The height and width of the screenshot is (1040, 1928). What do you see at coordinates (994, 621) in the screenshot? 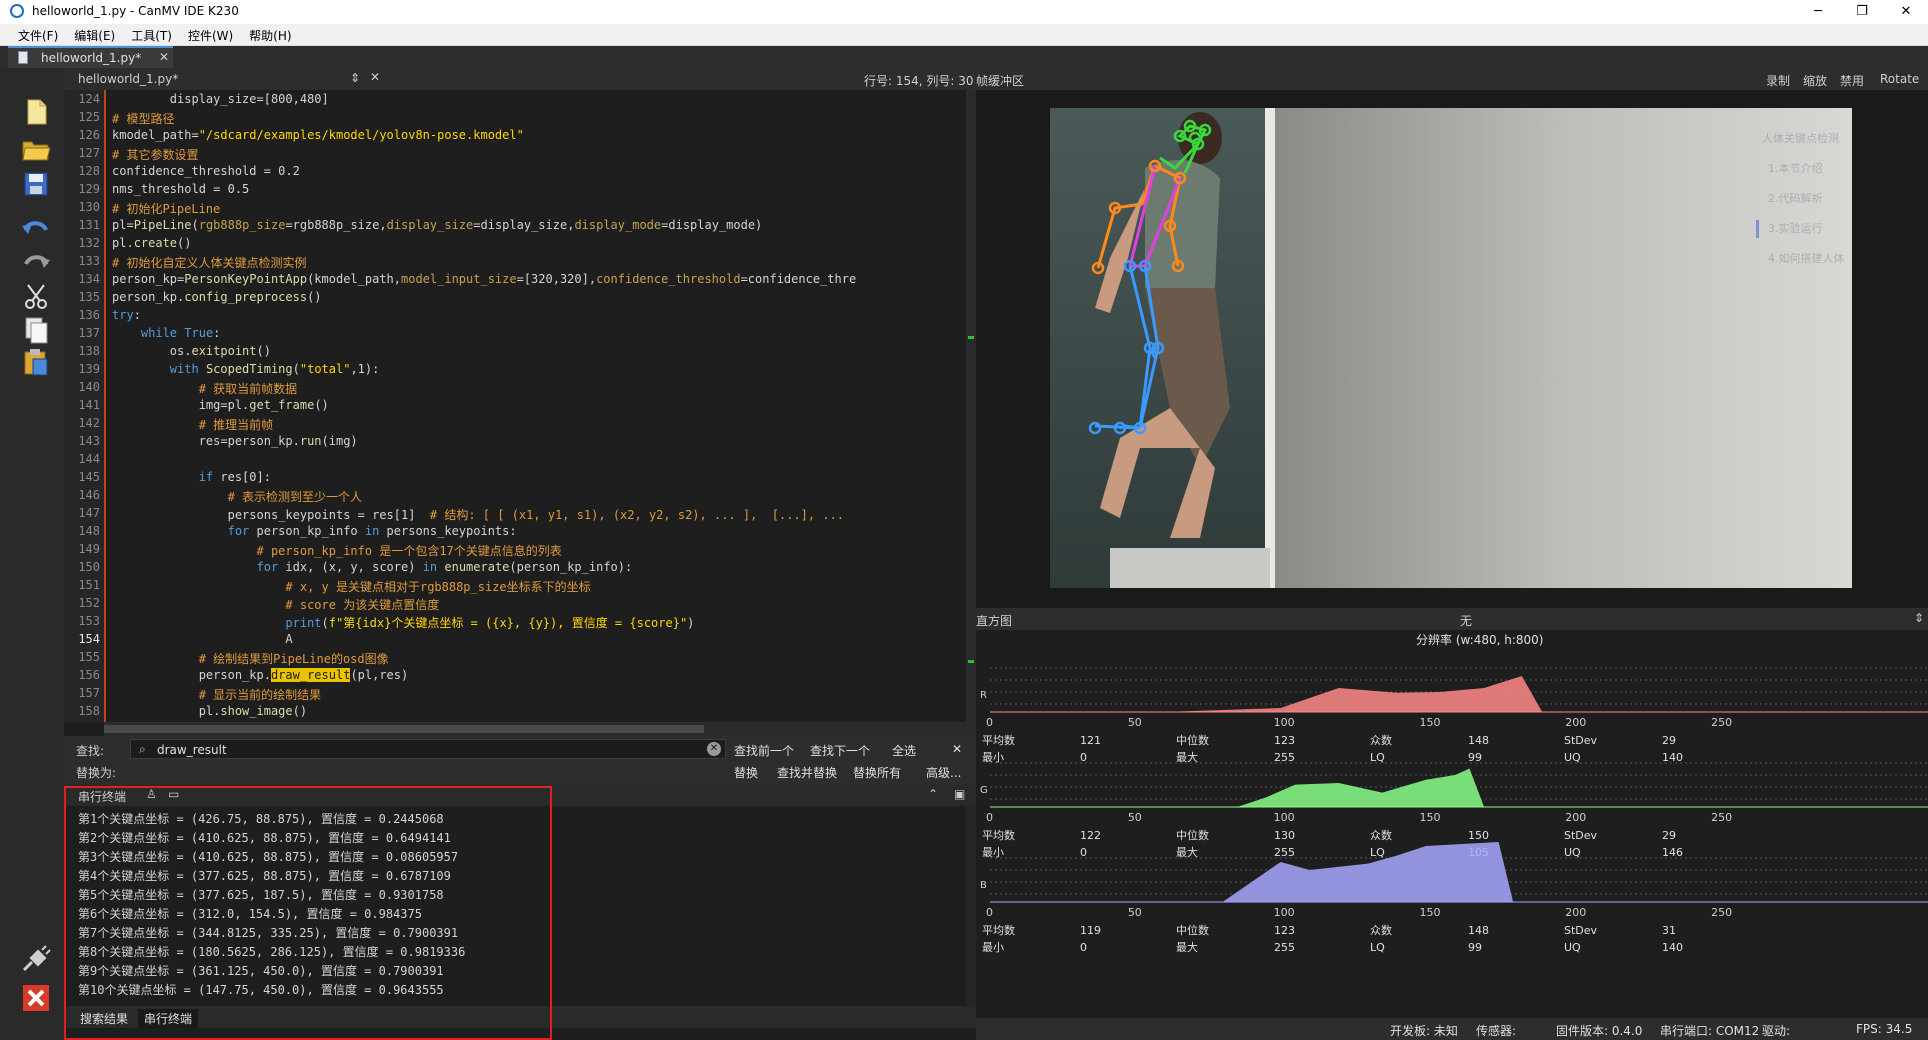
I see `histogram-title: 直方图` at bounding box center [994, 621].